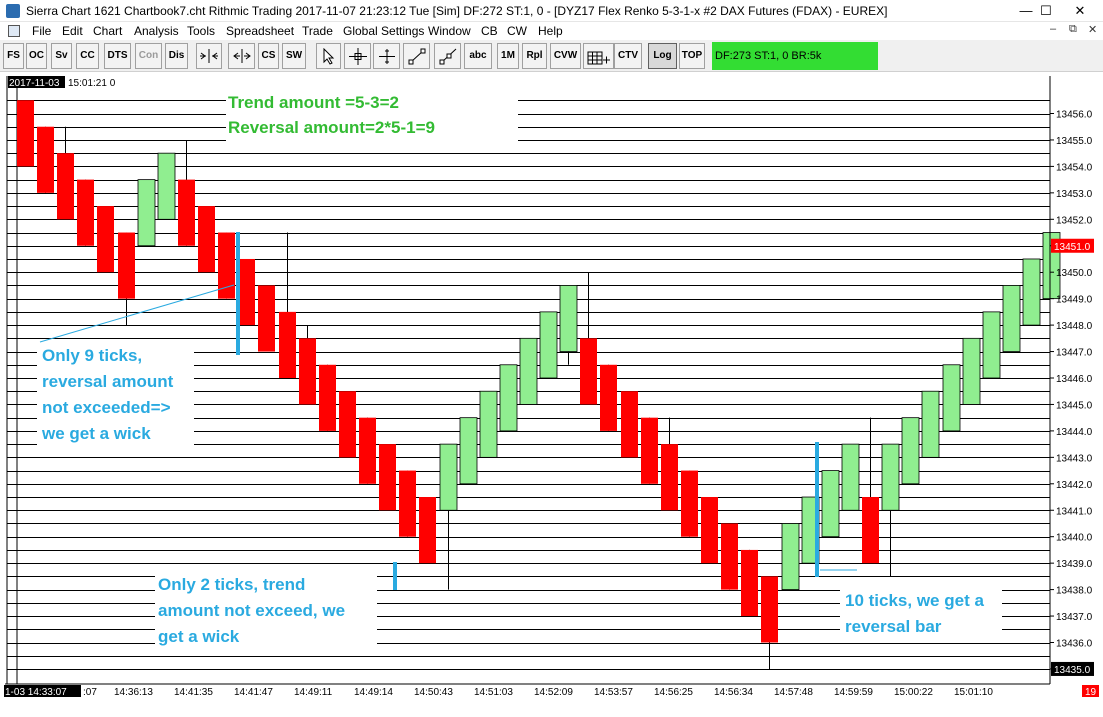 Image resolution: width=1103 pixels, height=717 pixels. Describe the element at coordinates (176, 56) in the screenshot. I see `toolbar-dis-button: Dis` at that location.